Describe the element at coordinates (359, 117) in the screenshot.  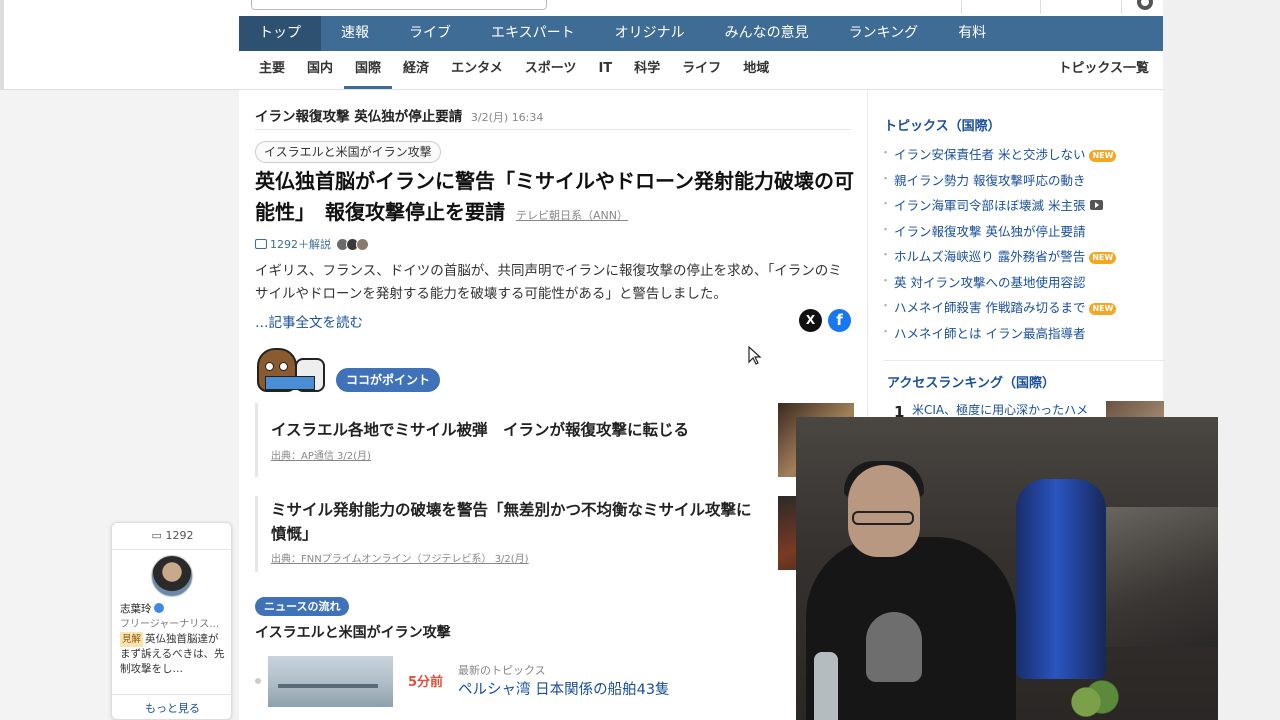
I see `article-header-title: イラン報復攻撃 英仏独が停止要請` at that location.